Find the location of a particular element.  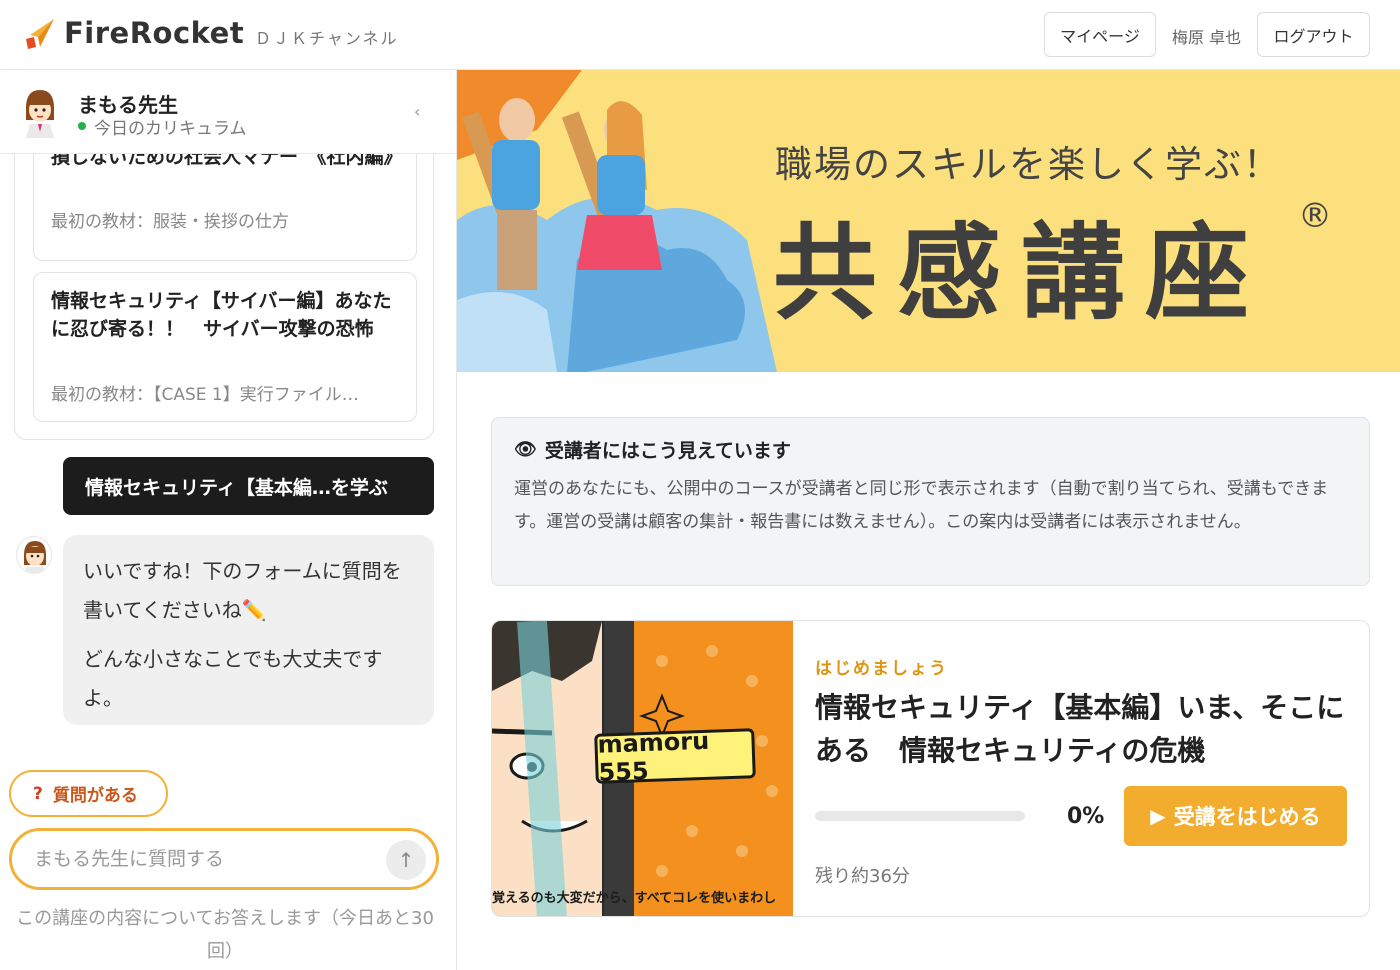

course-kicker: はじめましょう is located at coordinates (881, 669).